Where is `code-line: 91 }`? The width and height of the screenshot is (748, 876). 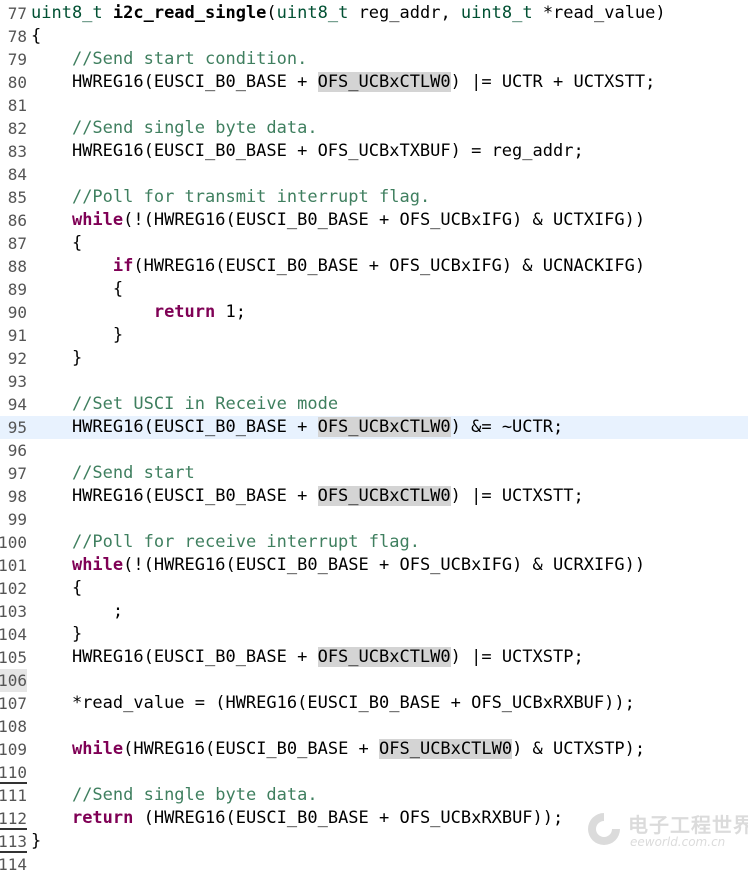
code-line: 91 } is located at coordinates (374, 335).